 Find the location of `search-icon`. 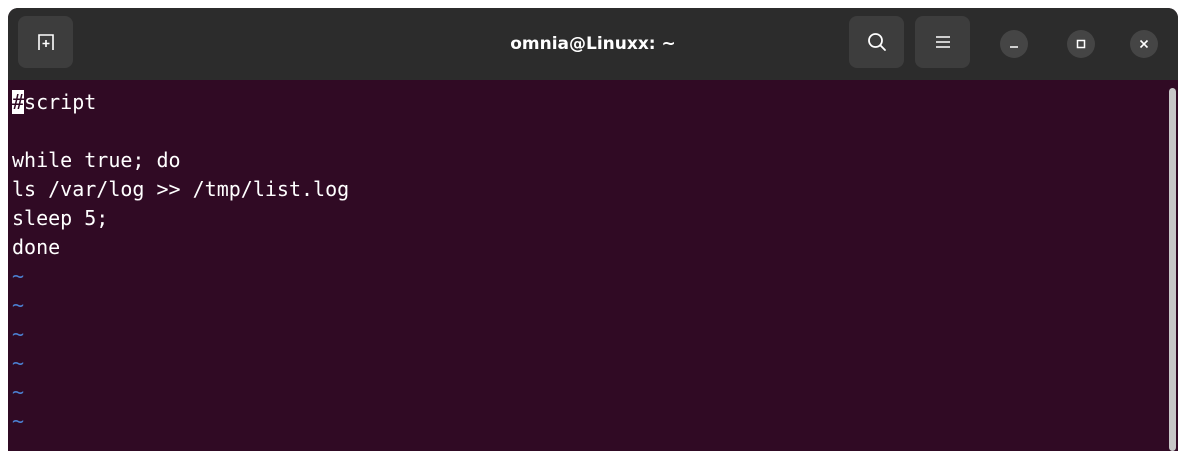

search-icon is located at coordinates (876, 42).